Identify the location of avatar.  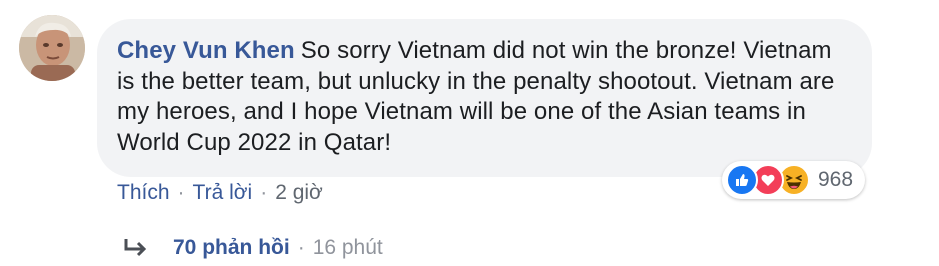
(52, 48).